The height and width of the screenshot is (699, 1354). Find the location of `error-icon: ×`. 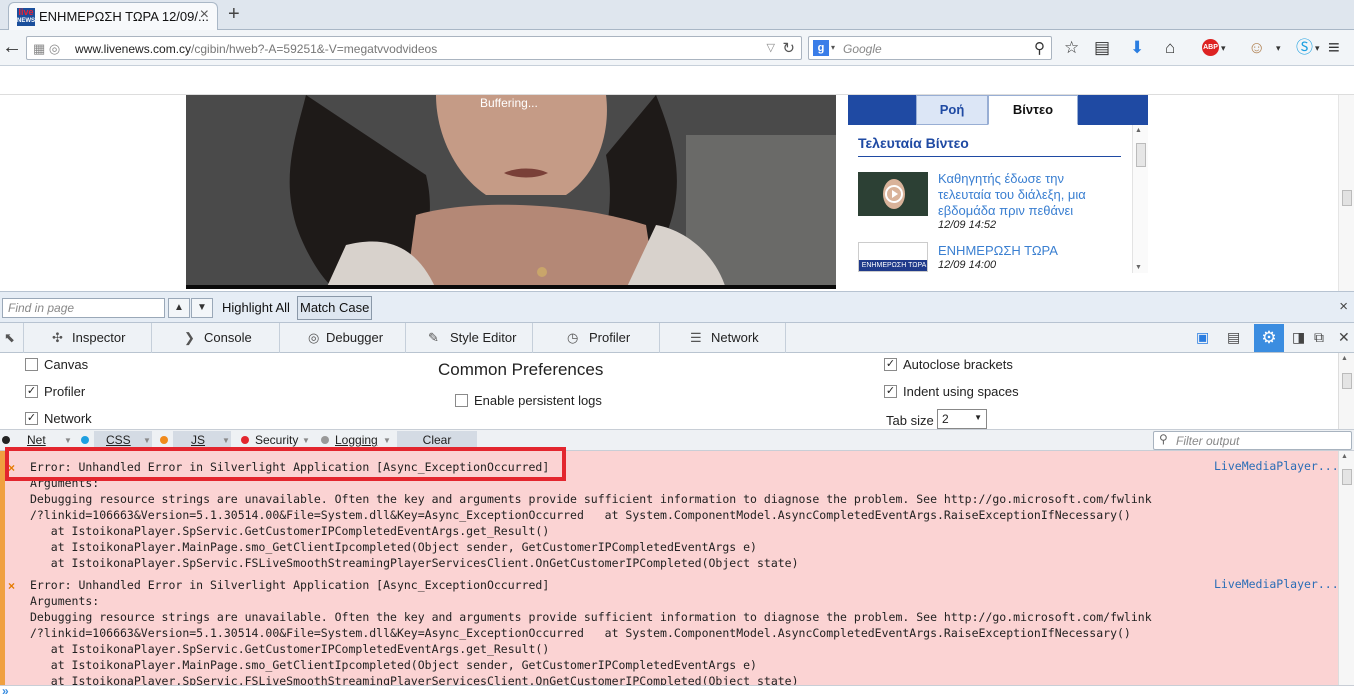

error-icon: × is located at coordinates (12, 586).